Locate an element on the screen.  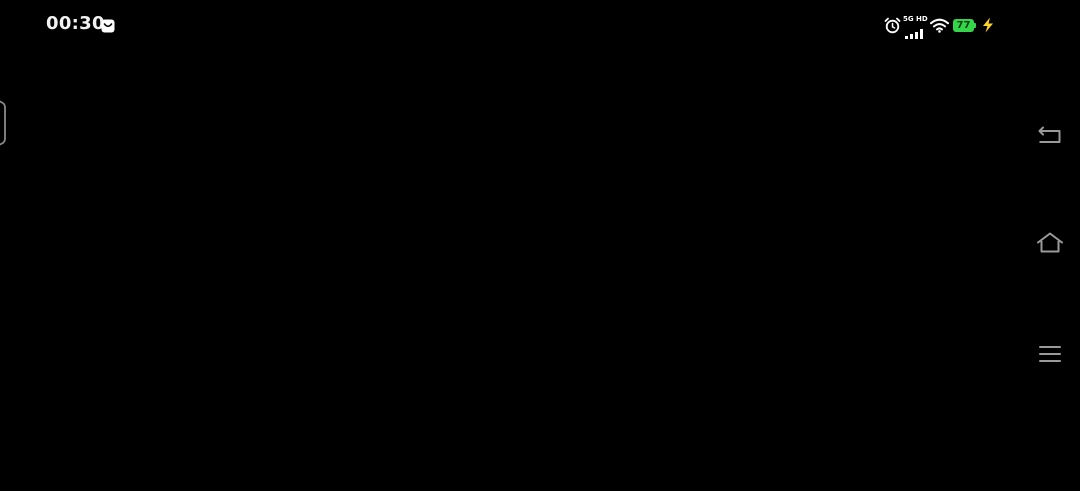
battery-body: 77 is located at coordinates (963, 25).